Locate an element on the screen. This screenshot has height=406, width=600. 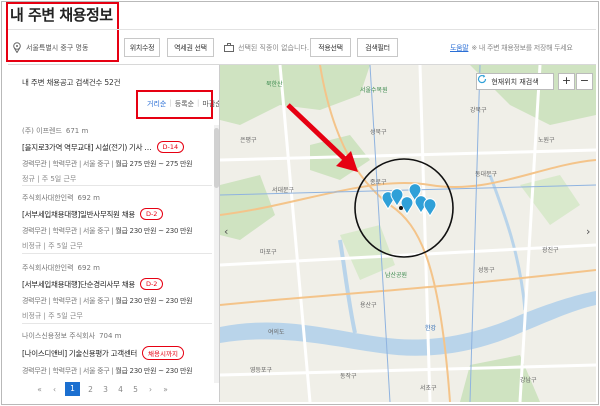
pan-right-icon: › is located at coordinates (588, 231).